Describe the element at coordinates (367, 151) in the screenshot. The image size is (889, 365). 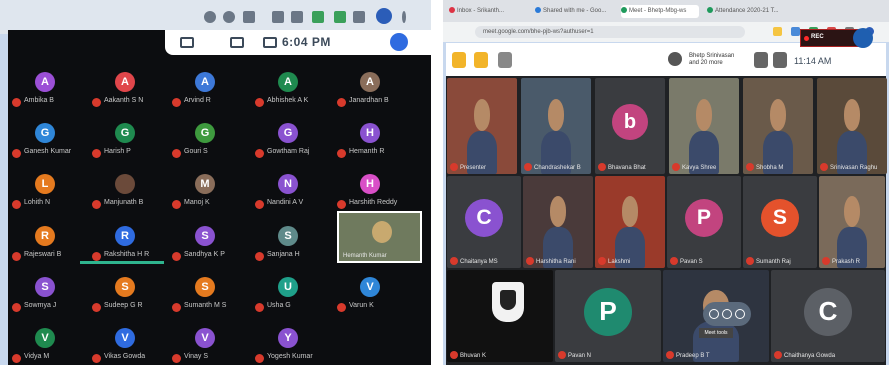
I see `participant-name: Hemanth R` at that location.